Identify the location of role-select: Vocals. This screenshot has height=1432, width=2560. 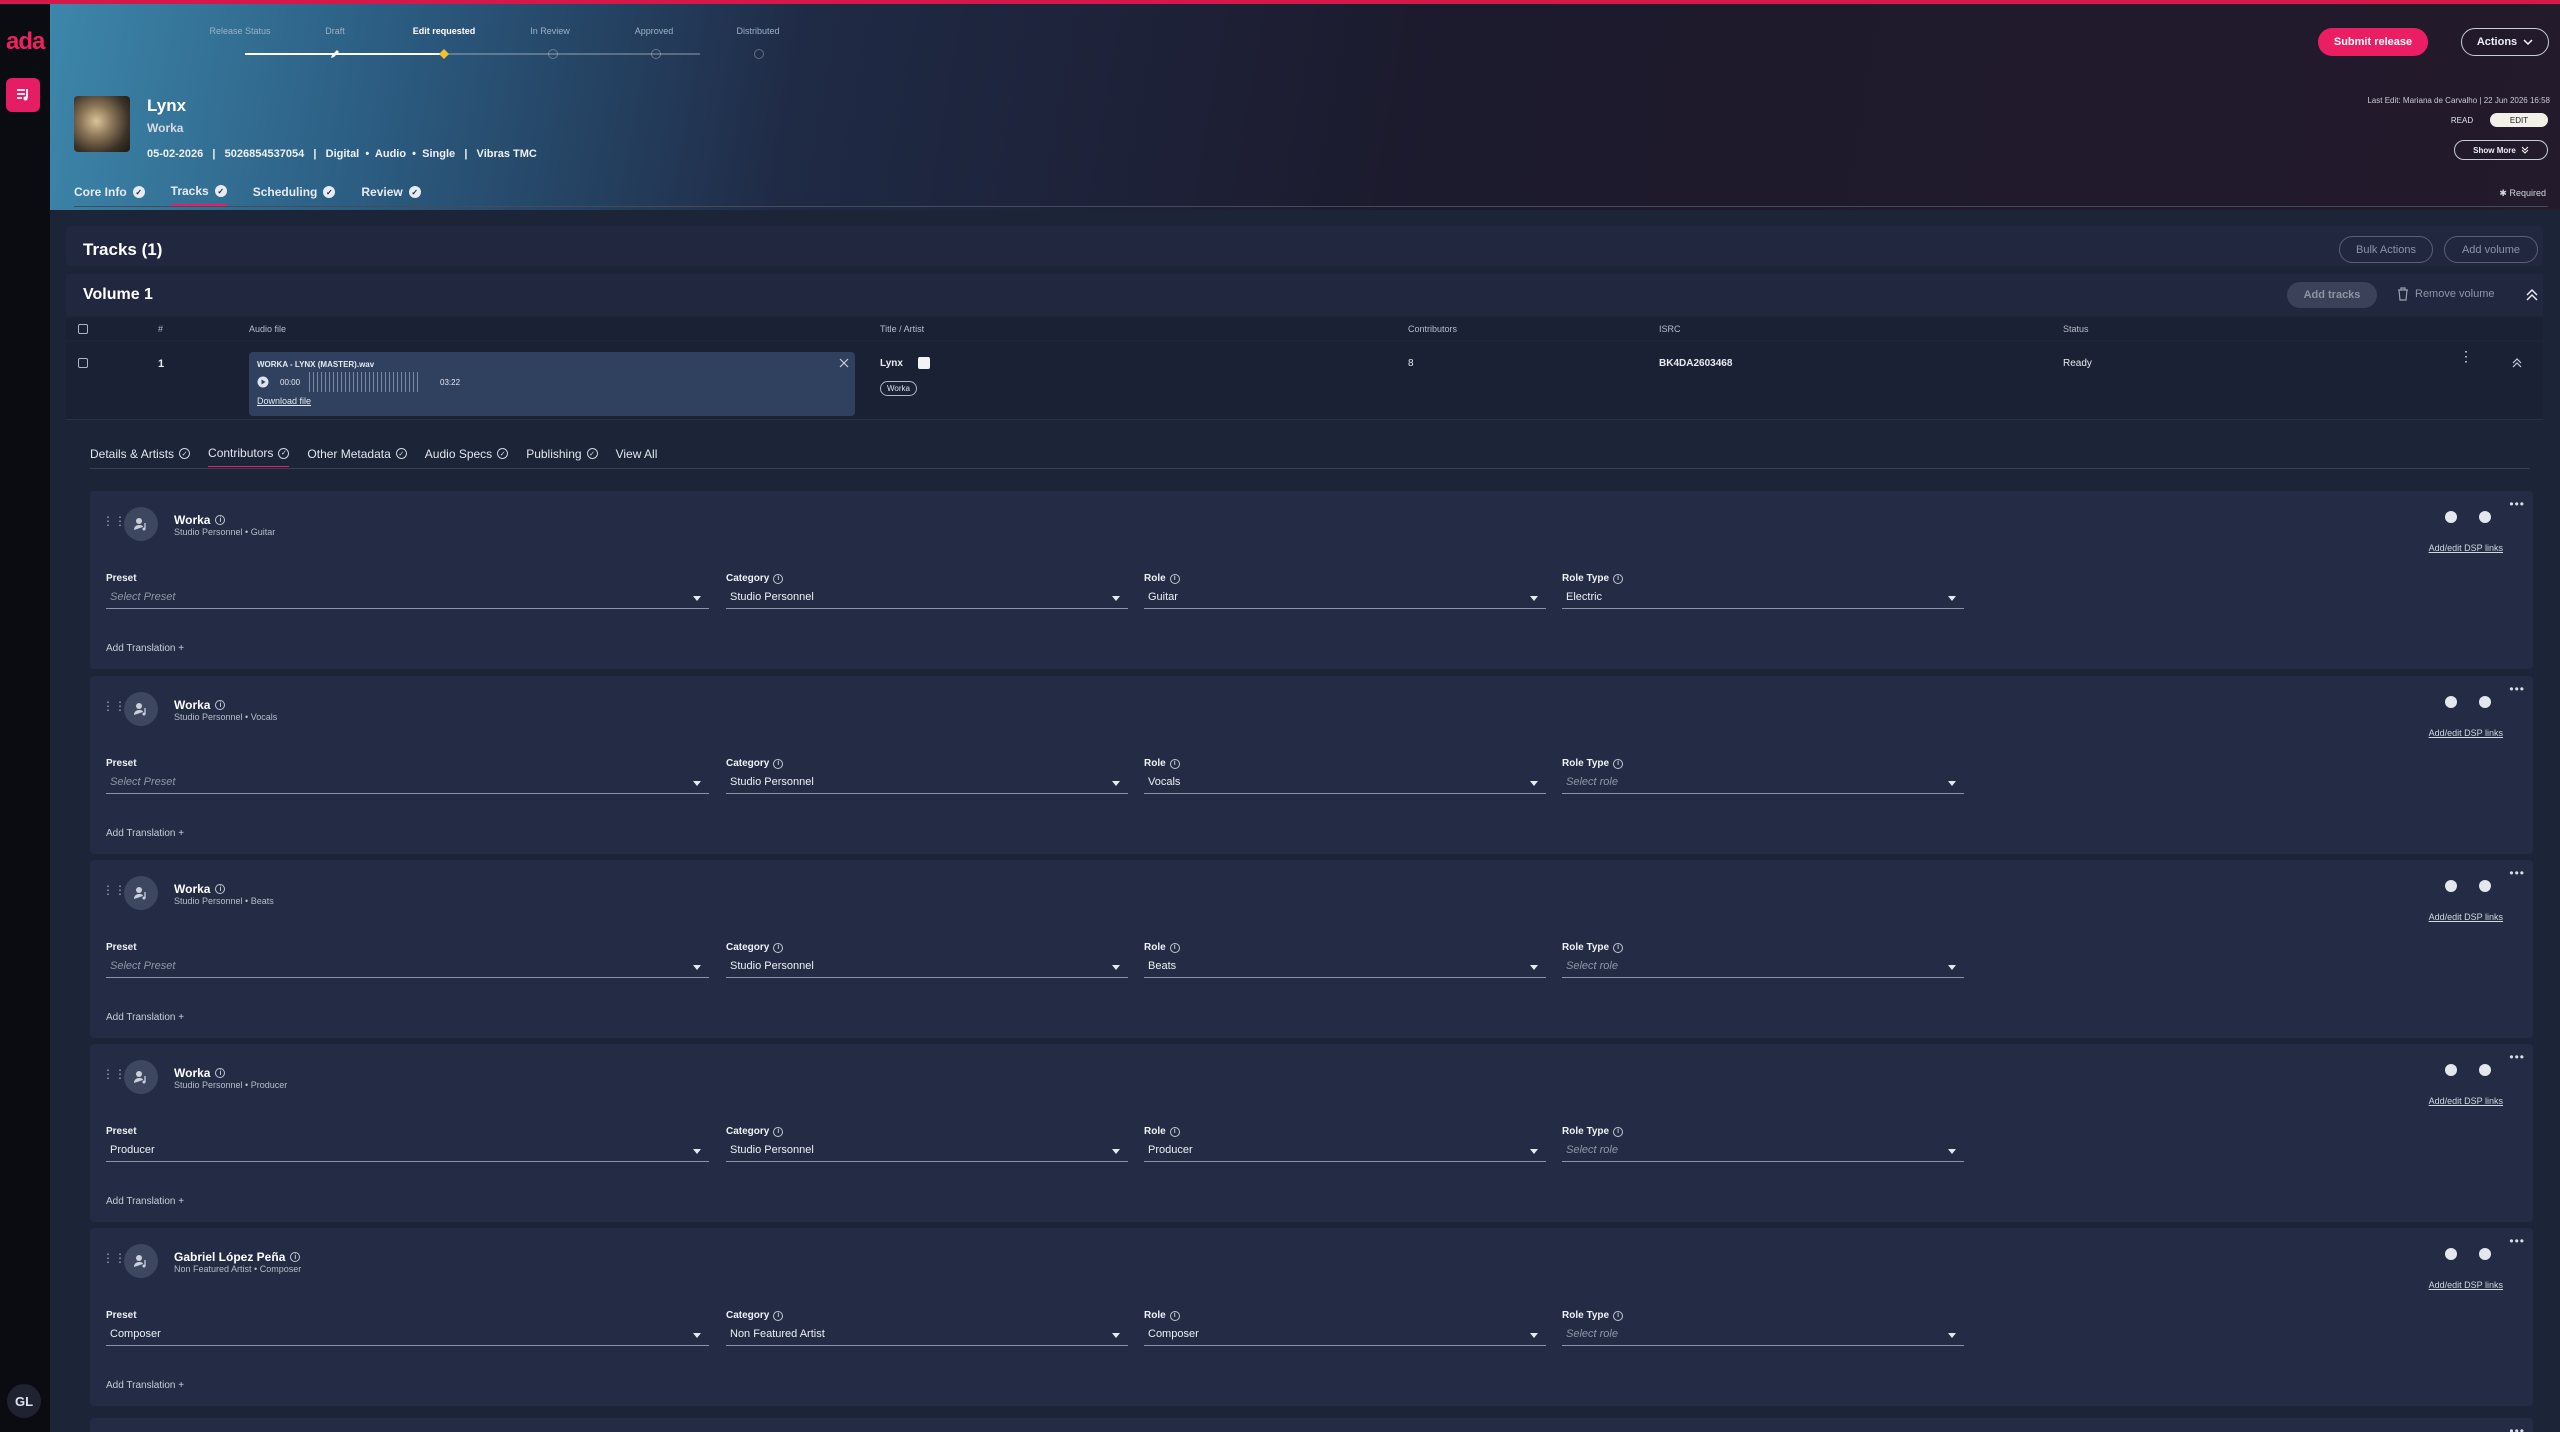
(1345, 783).